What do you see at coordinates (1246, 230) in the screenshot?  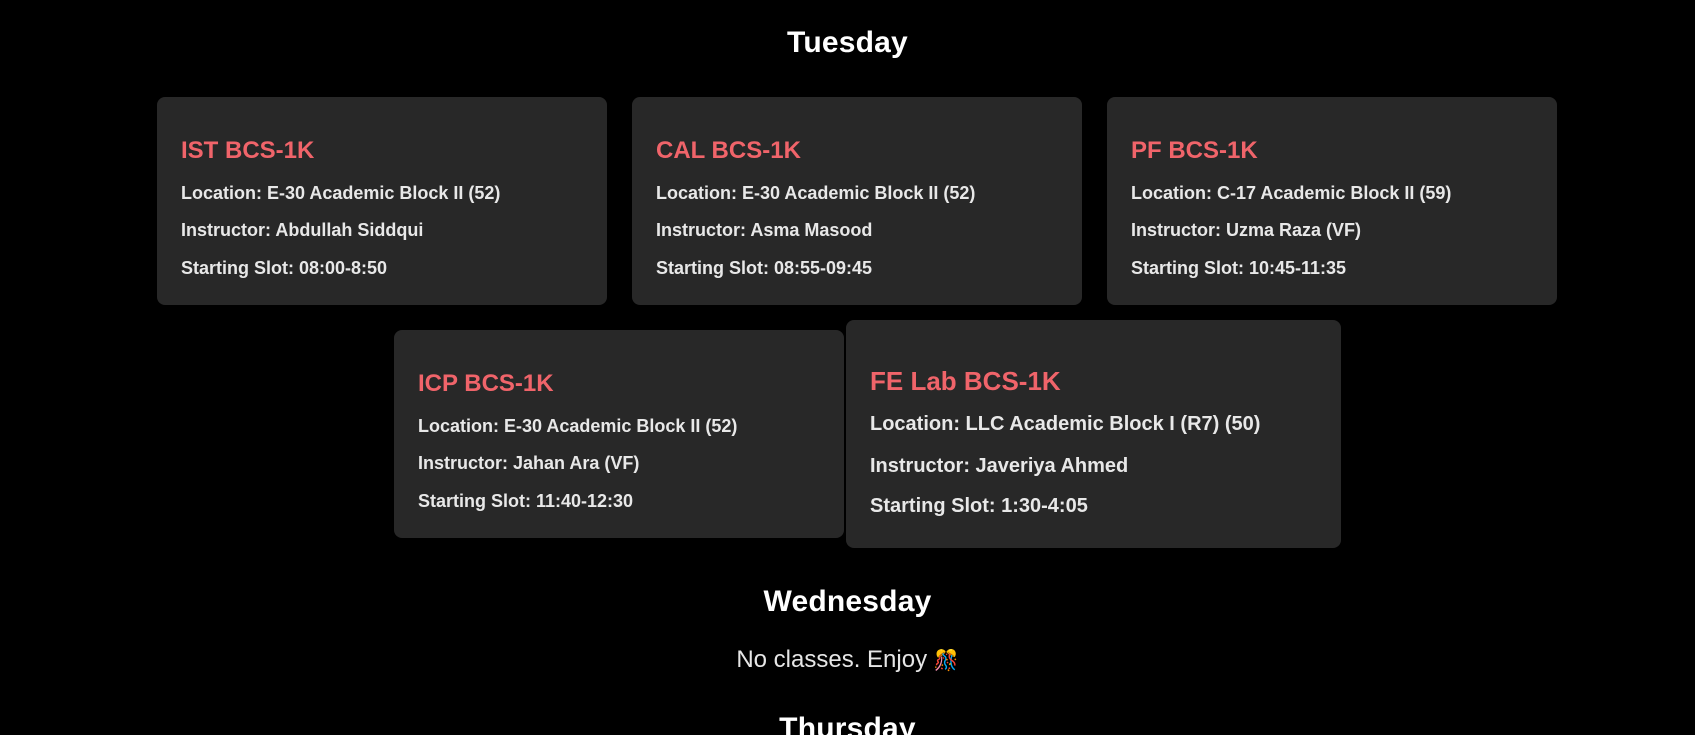 I see `class-instructor: Instructor: Uzma Raza (VF)` at bounding box center [1246, 230].